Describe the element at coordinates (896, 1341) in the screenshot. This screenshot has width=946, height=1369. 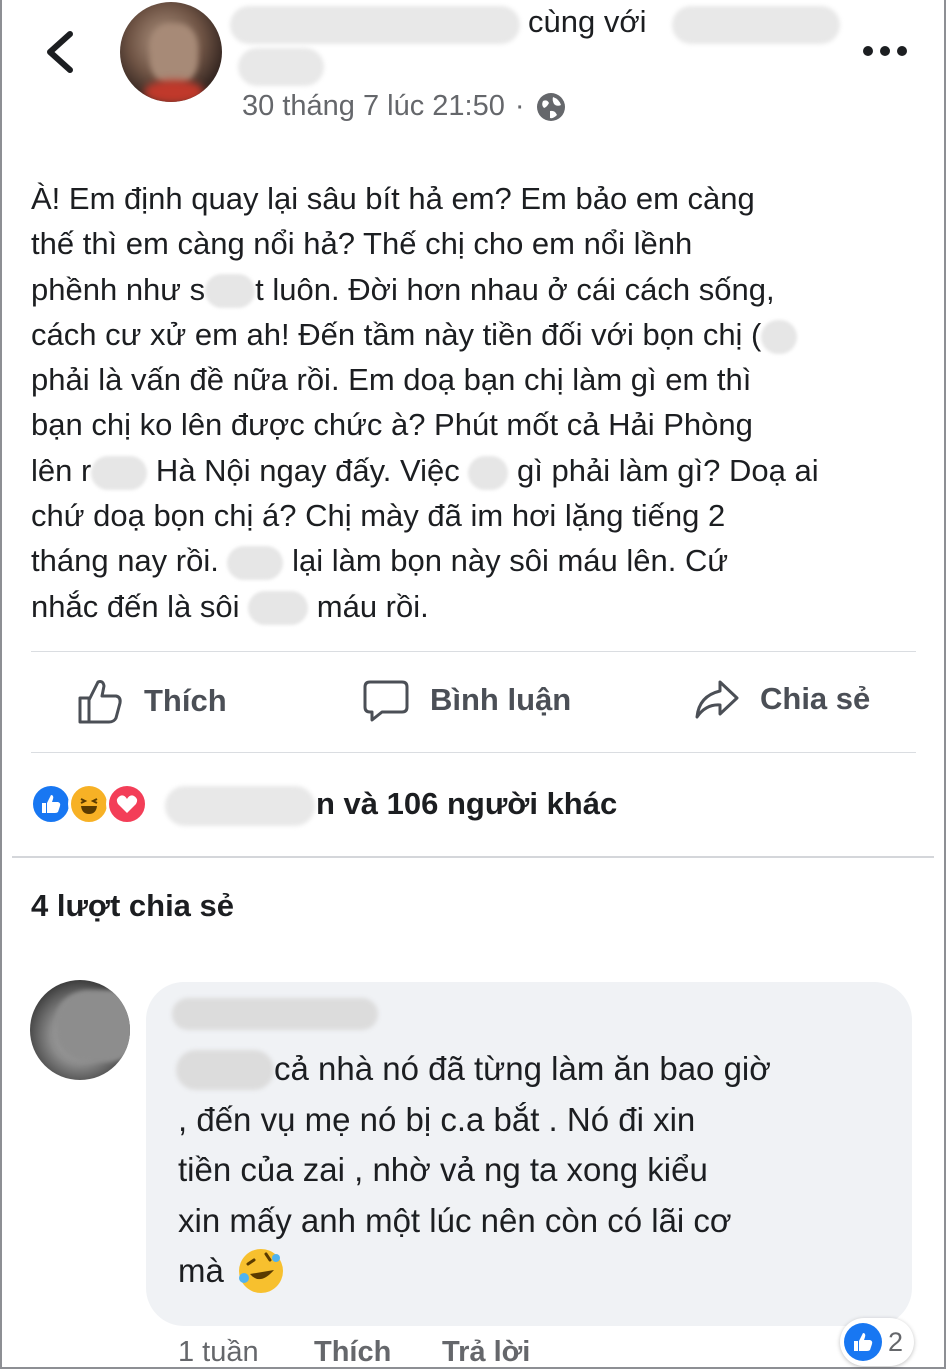
I see `comment-like-count: 2` at that location.